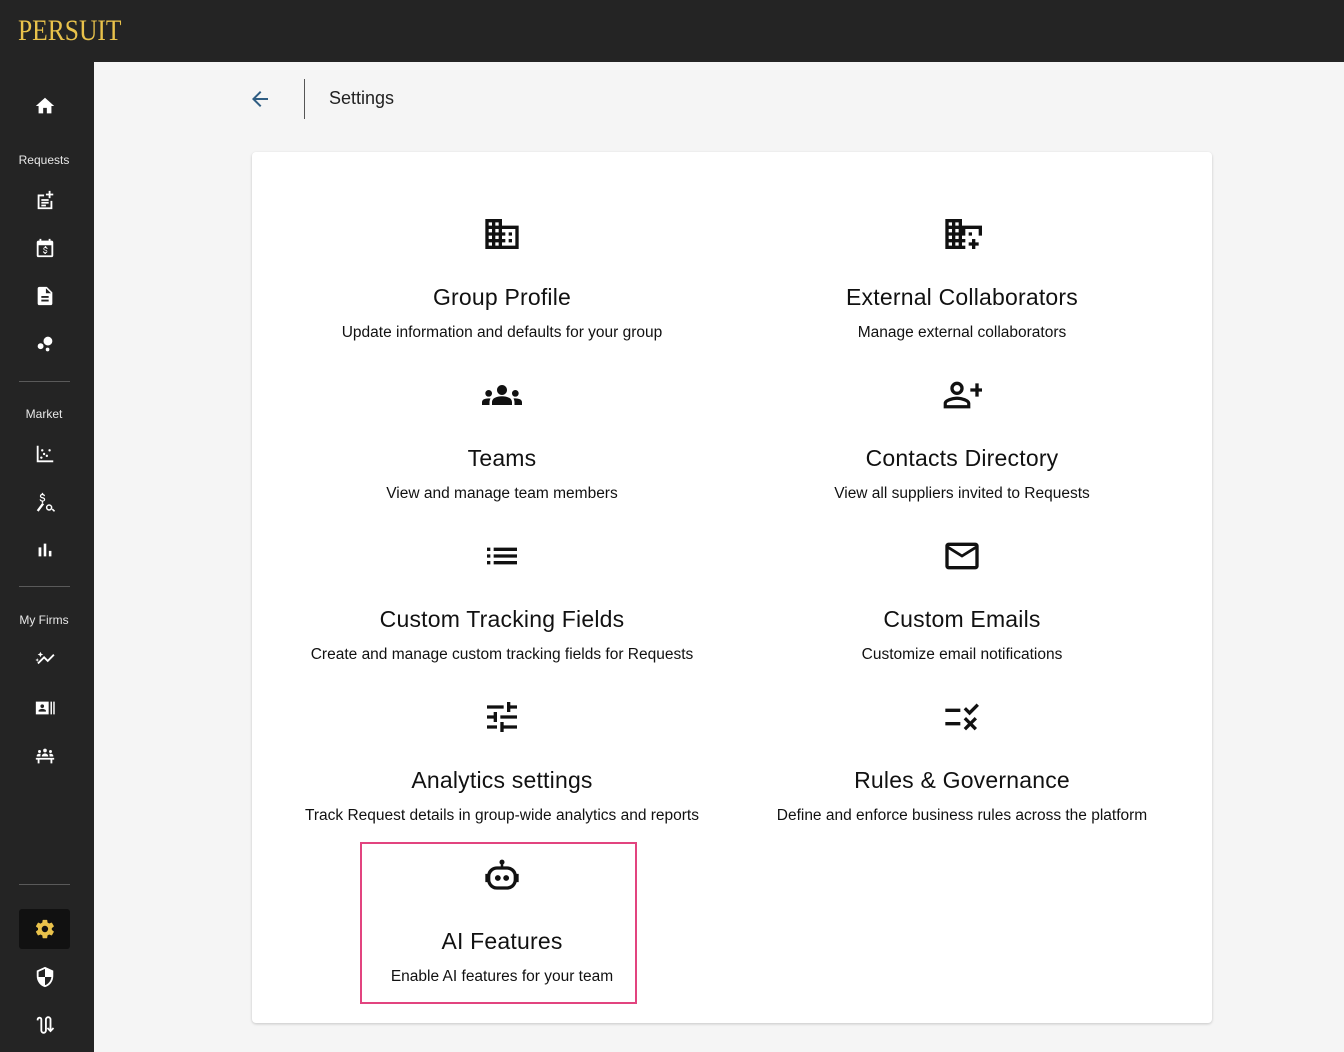 The height and width of the screenshot is (1052, 1344). I want to click on bubbles-icon, so click(44, 344).